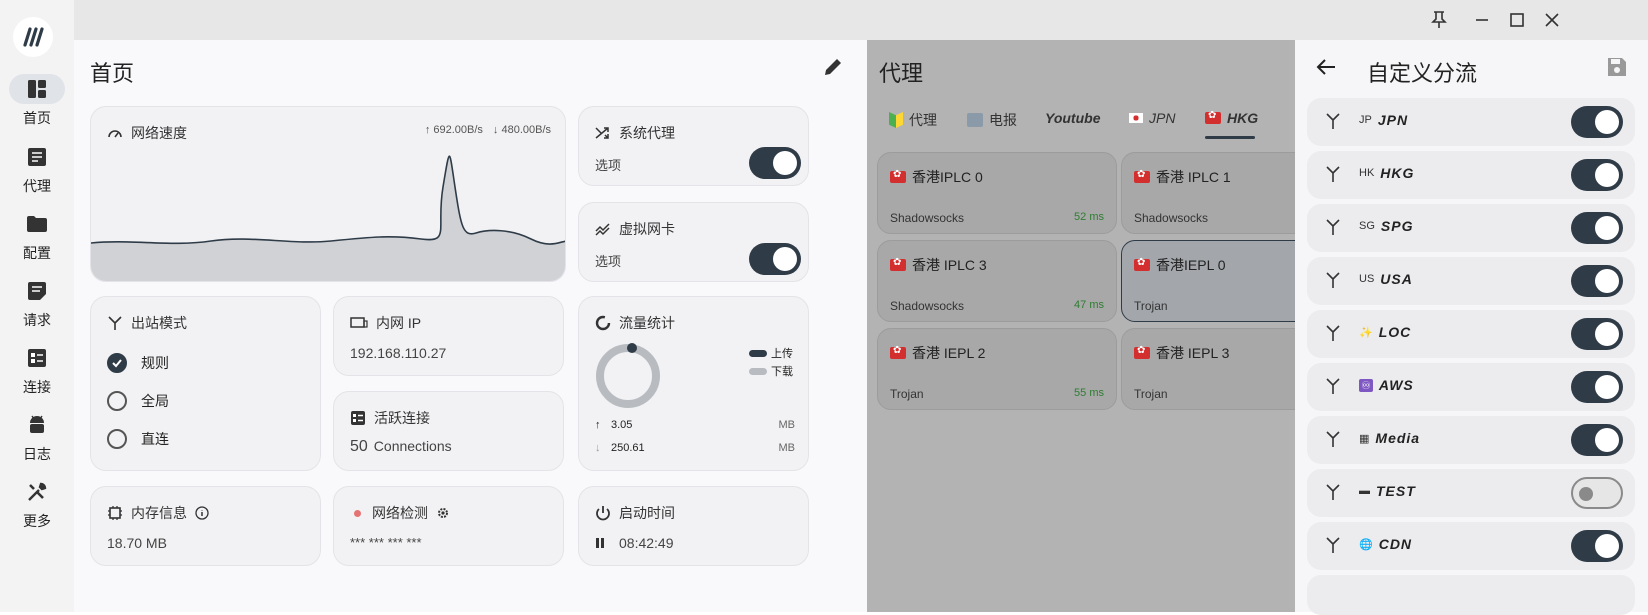 The height and width of the screenshot is (615, 1648). What do you see at coordinates (992, 120) in the screenshot?
I see `tab-telegram: 电报` at bounding box center [992, 120].